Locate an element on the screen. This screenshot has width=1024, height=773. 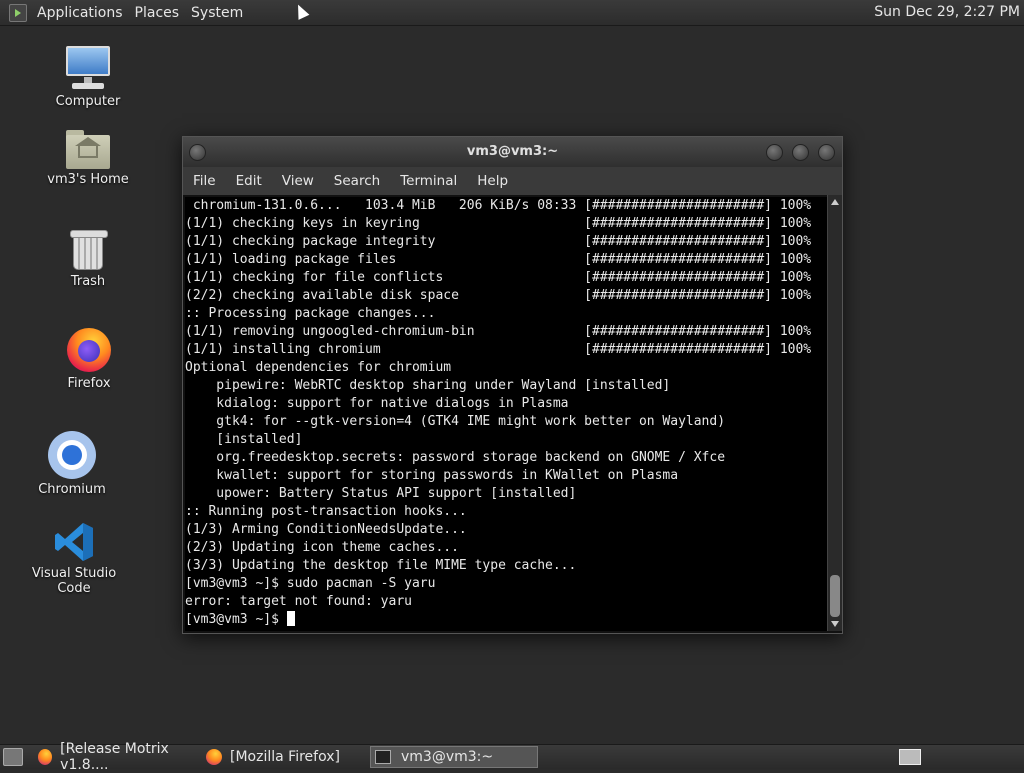
desktop-icon-label: Firefox is located at coordinates (89, 383).